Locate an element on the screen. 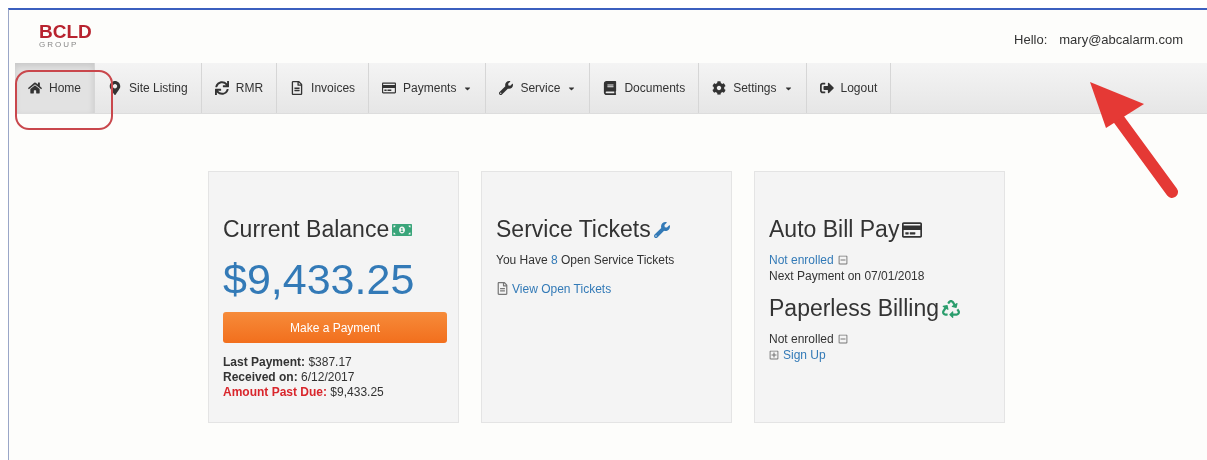 The width and height of the screenshot is (1207, 460). nav-item: Service is located at coordinates (538, 88).